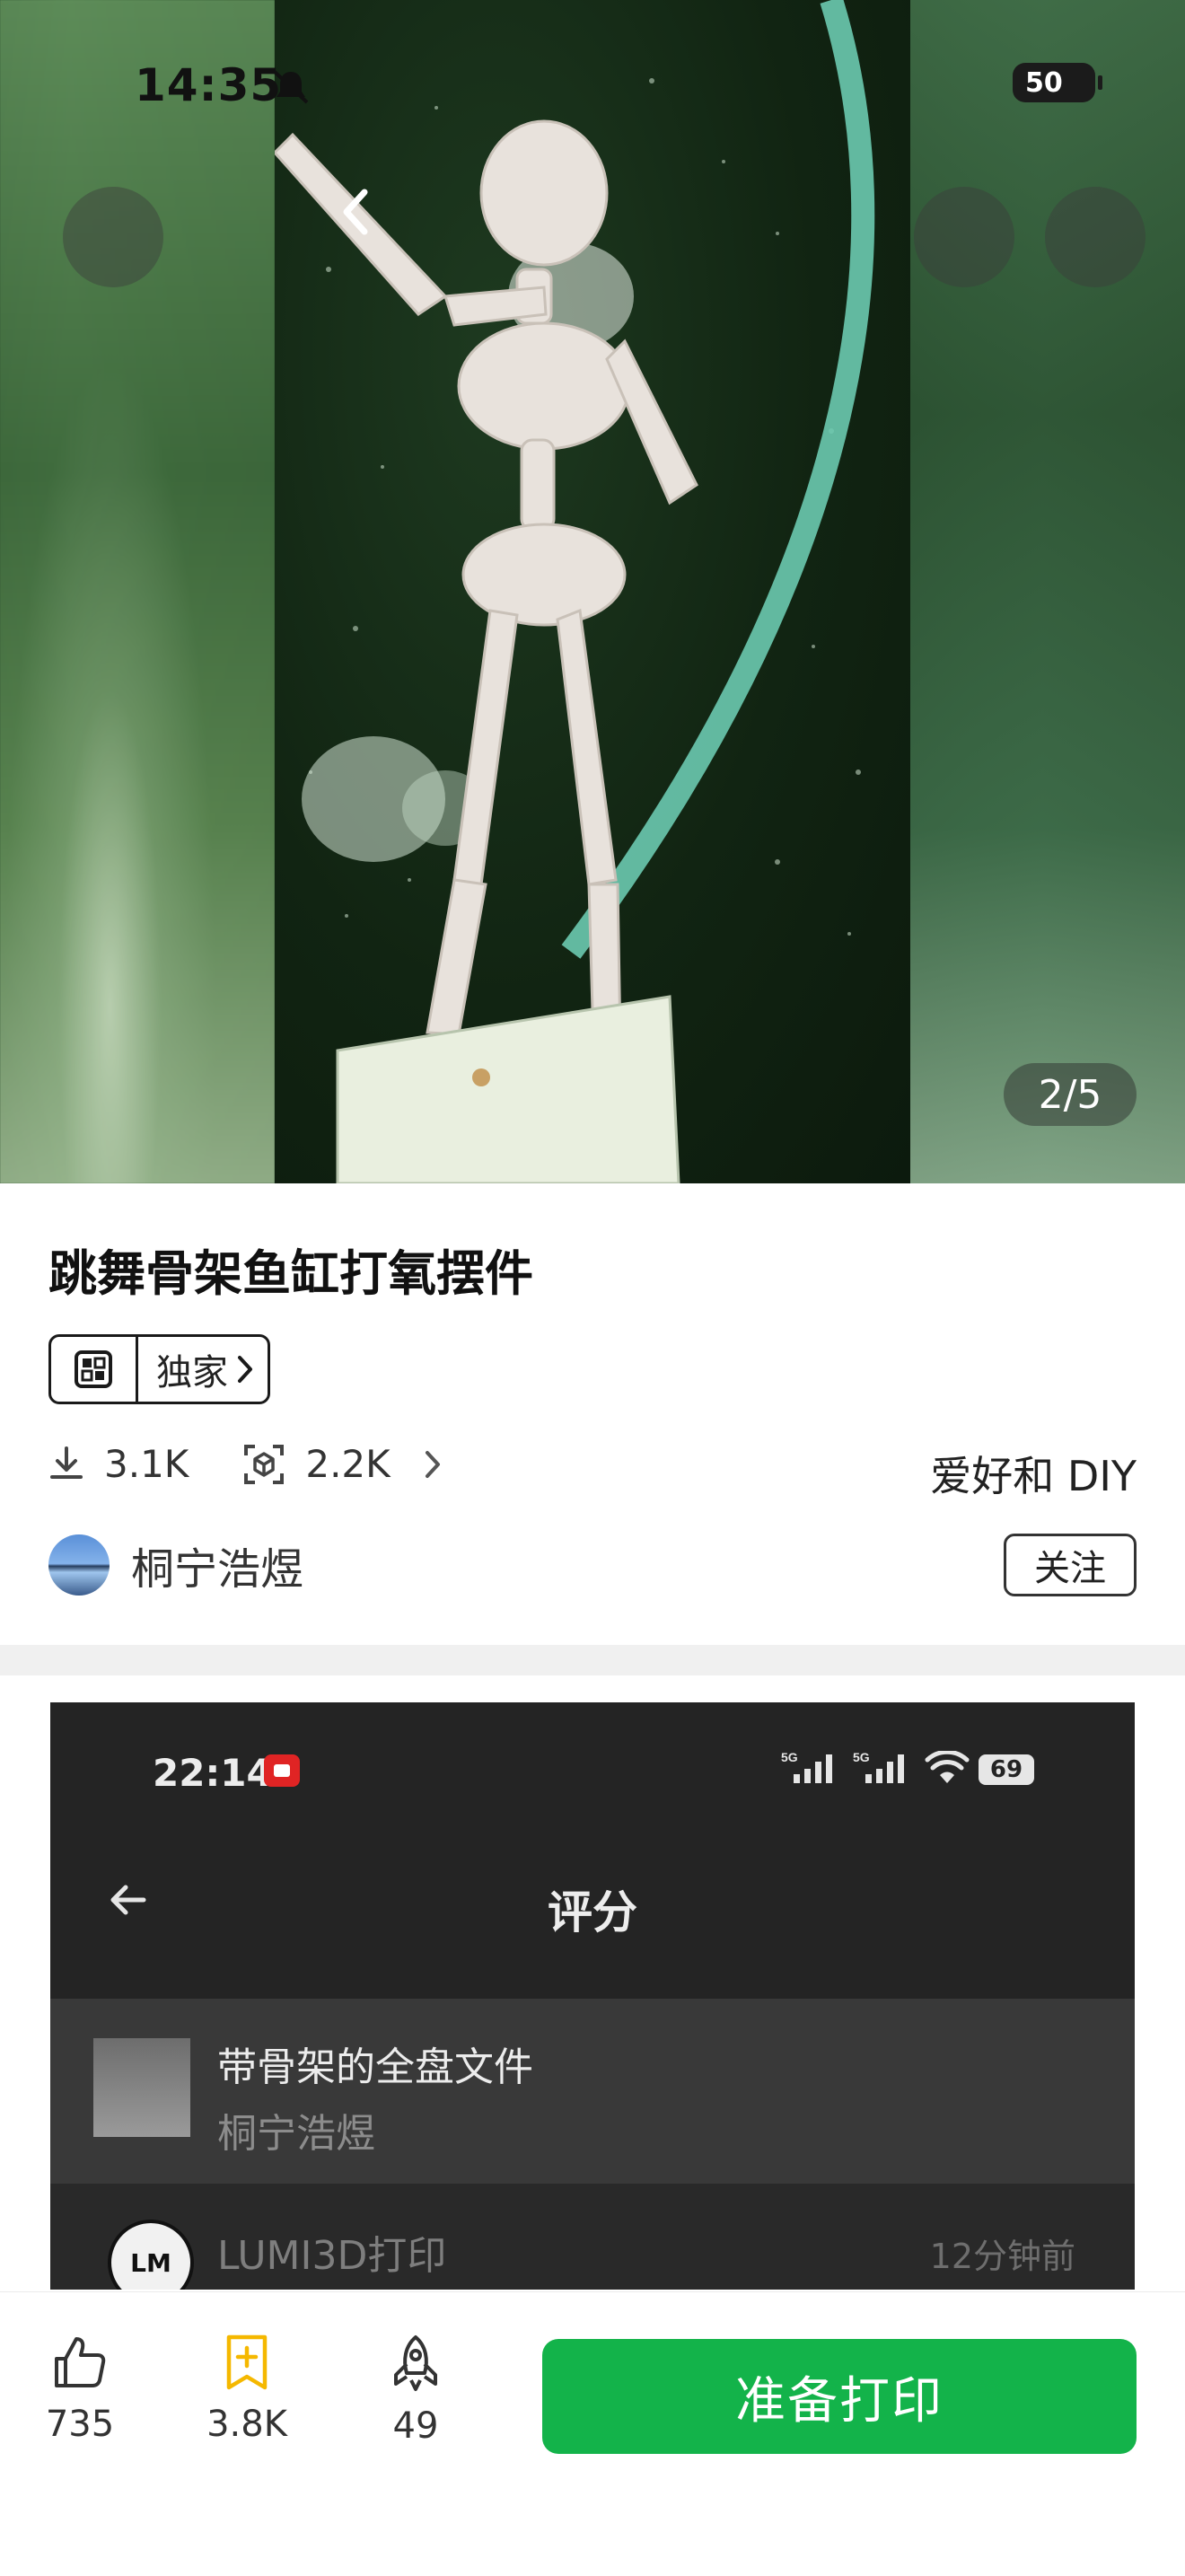 Image resolution: width=1185 pixels, height=2576 pixels. What do you see at coordinates (290, 1273) in the screenshot?
I see `model-title: 跳舞骨架鱼缸打氧摆件` at bounding box center [290, 1273].